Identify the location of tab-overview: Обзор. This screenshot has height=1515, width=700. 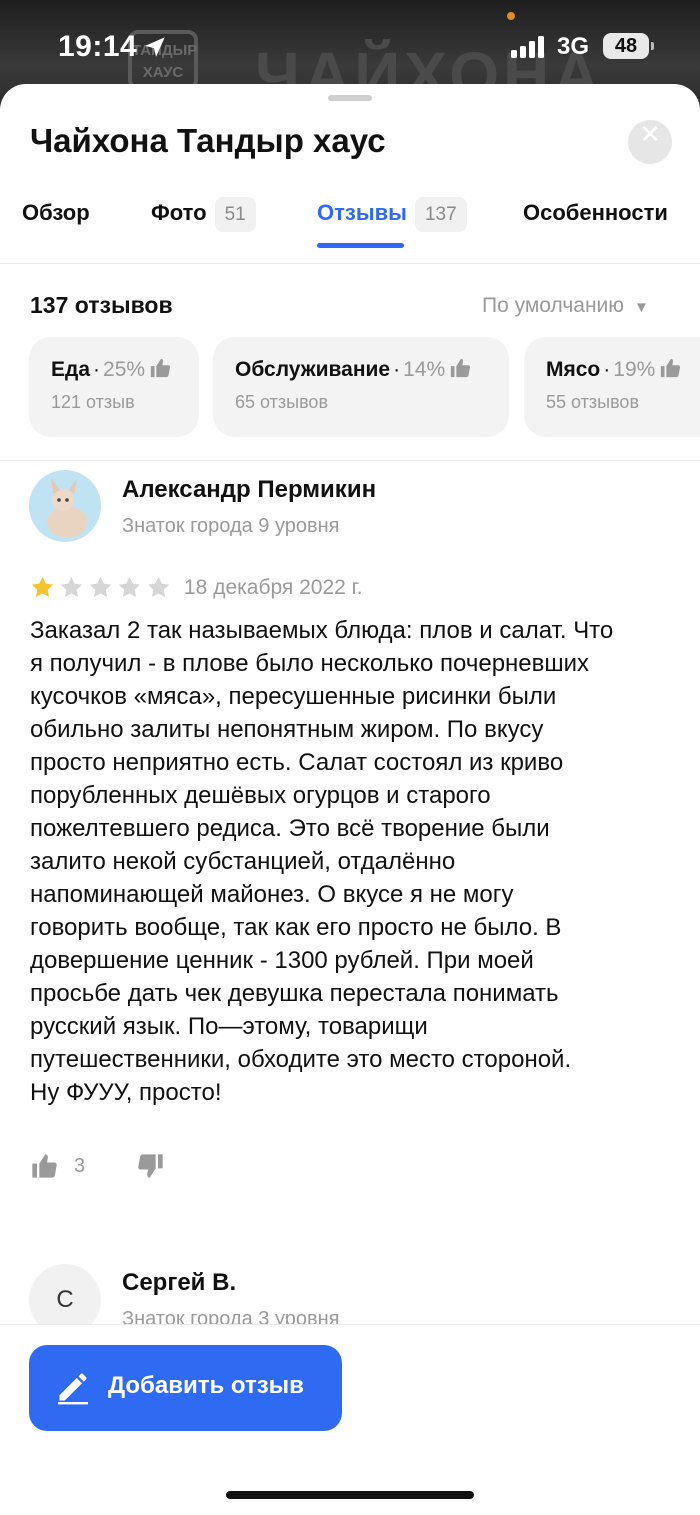
(56, 213).